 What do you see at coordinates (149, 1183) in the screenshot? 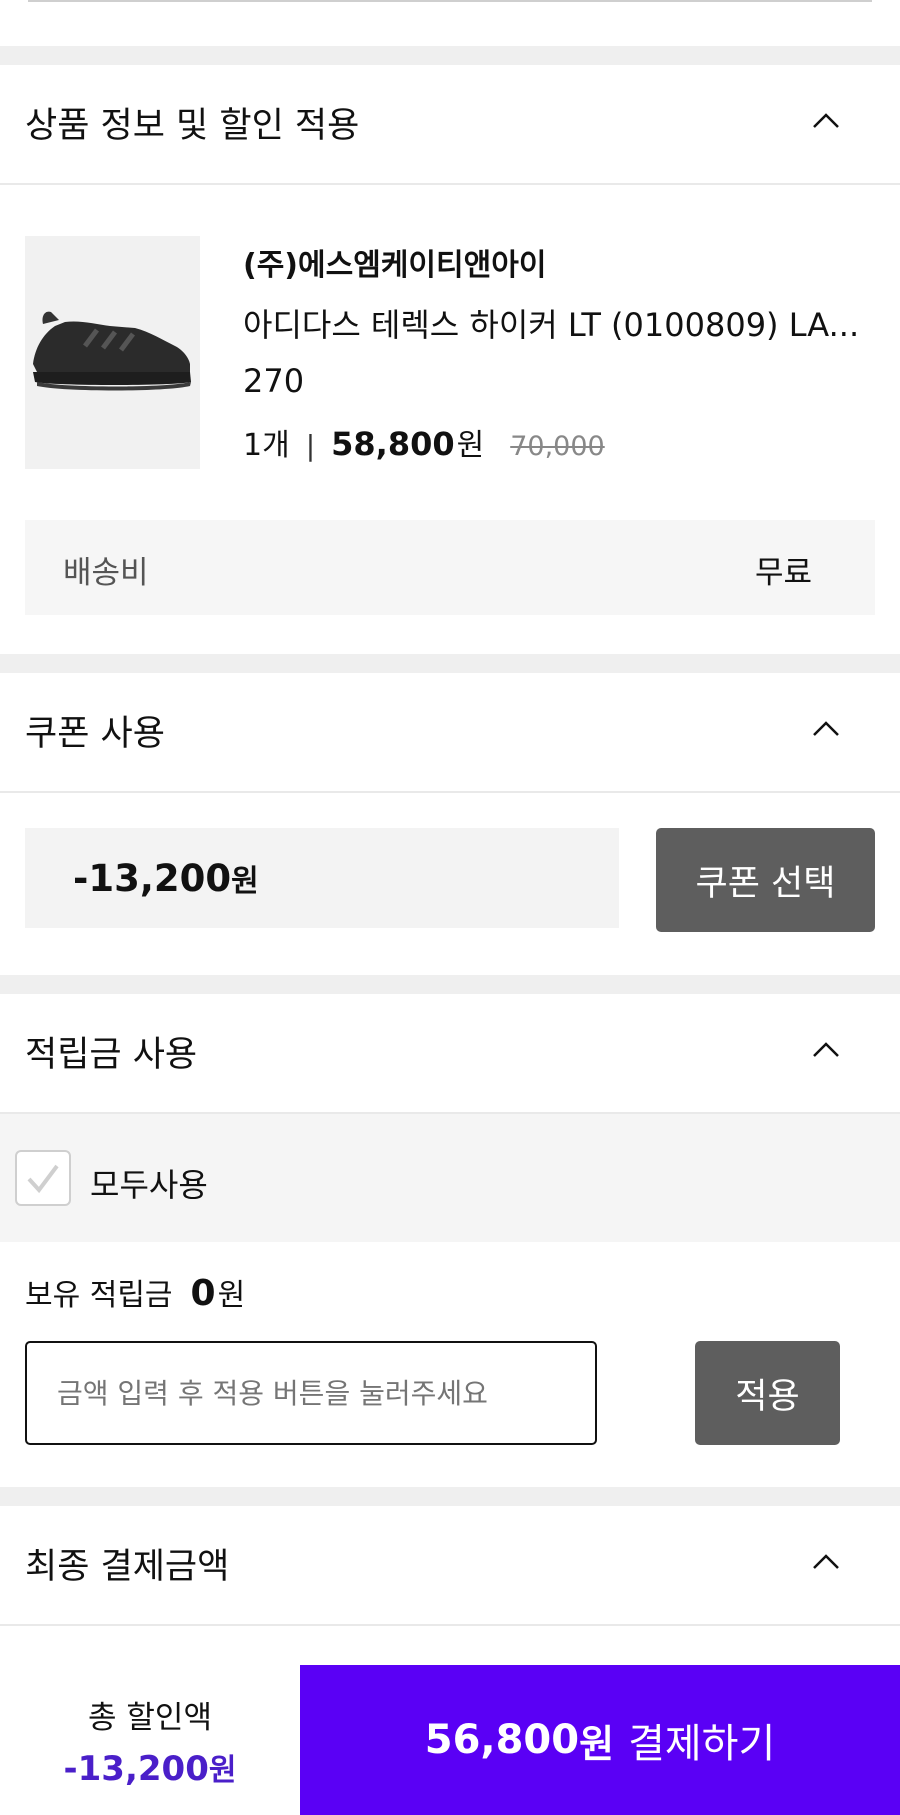
I see `use-all-label: 모두사용` at bounding box center [149, 1183].